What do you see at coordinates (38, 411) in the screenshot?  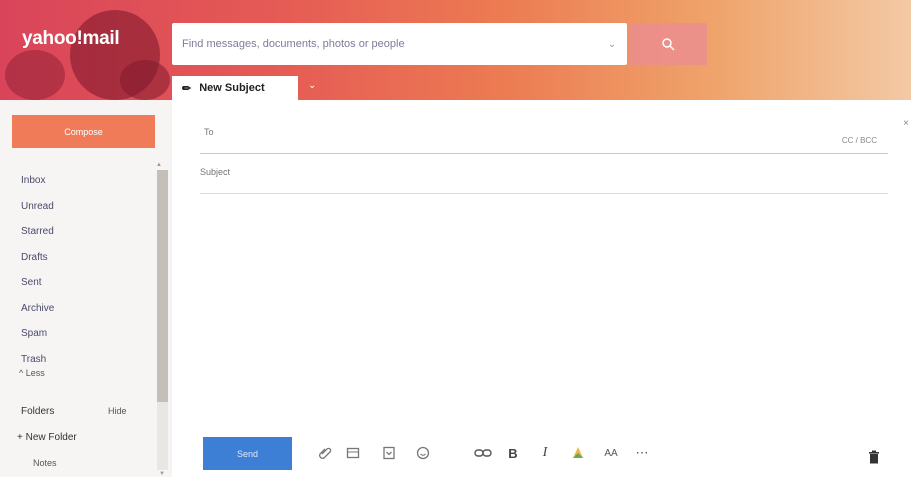 I see `folders-heading: Folders` at bounding box center [38, 411].